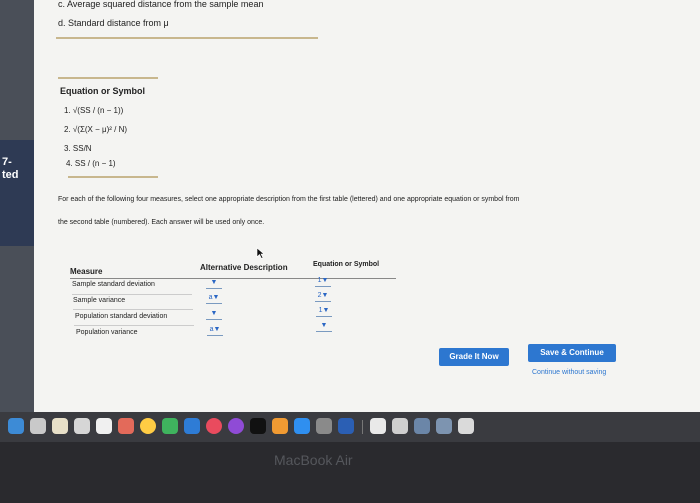 Image resolution: width=700 pixels, height=503 pixels. What do you see at coordinates (78, 148) in the screenshot?
I see `equation-item: 3. SS/N` at bounding box center [78, 148].